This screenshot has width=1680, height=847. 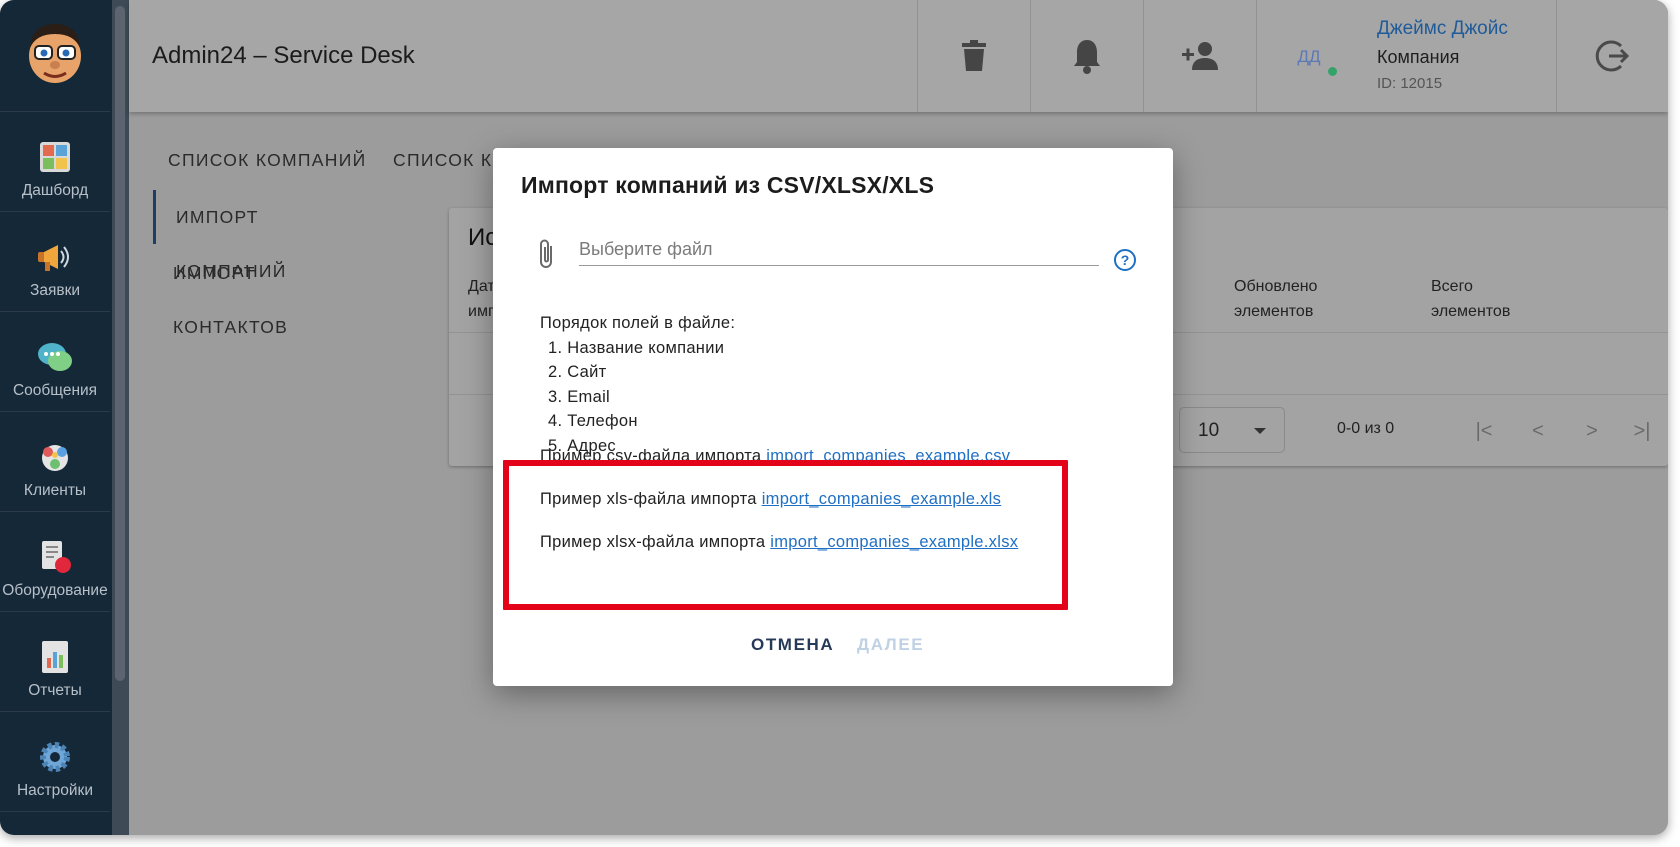 I want to click on user-avatar: ДД, so click(x=1309, y=57).